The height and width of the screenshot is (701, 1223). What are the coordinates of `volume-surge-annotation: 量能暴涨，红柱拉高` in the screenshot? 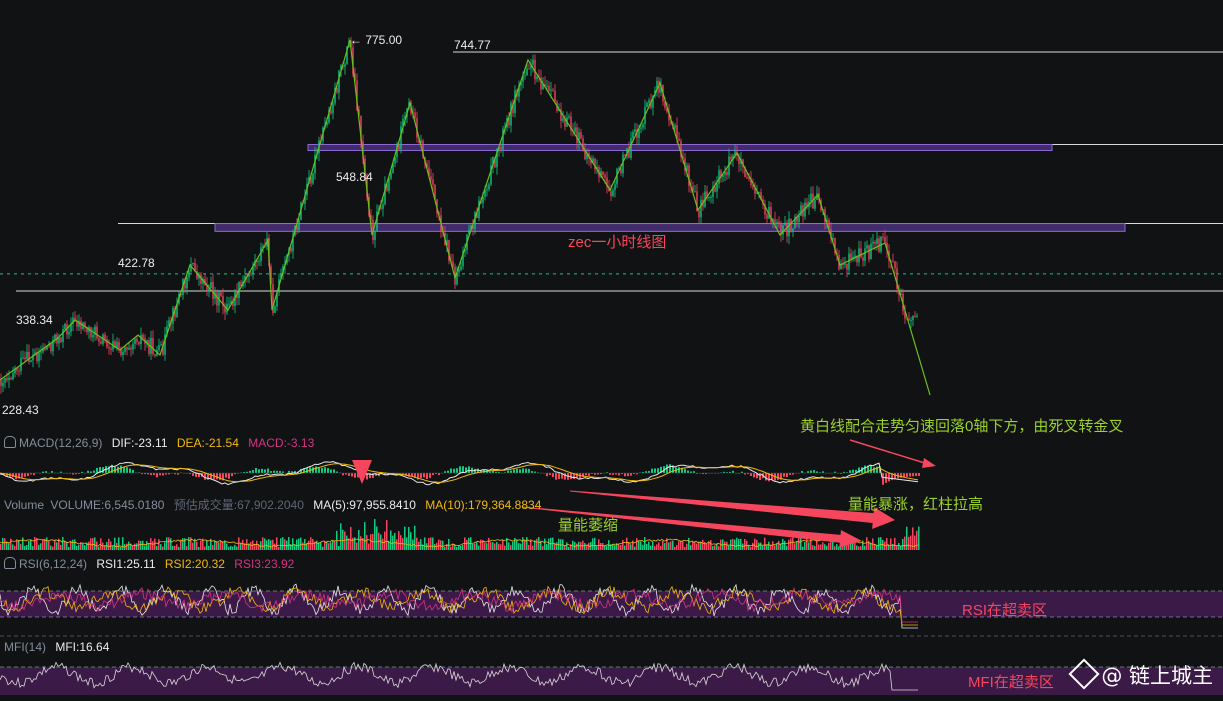 It's located at (916, 504).